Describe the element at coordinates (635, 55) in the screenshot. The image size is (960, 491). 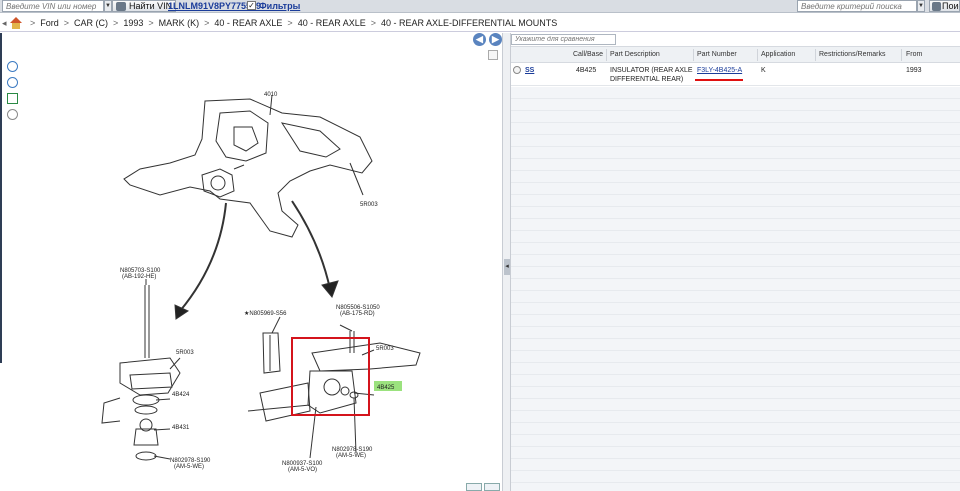
I see `col-part-description: Part Description` at that location.